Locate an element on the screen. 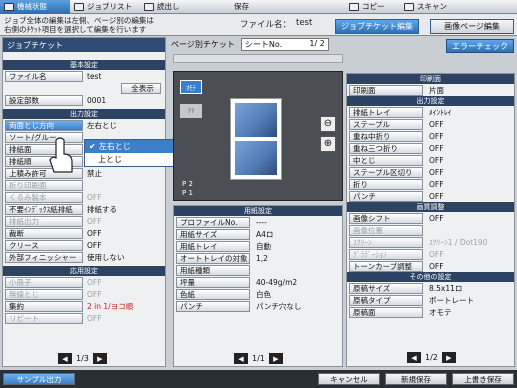 The height and width of the screenshot is (388, 517). sheet-thumbnail is located at coordinates (256, 139).